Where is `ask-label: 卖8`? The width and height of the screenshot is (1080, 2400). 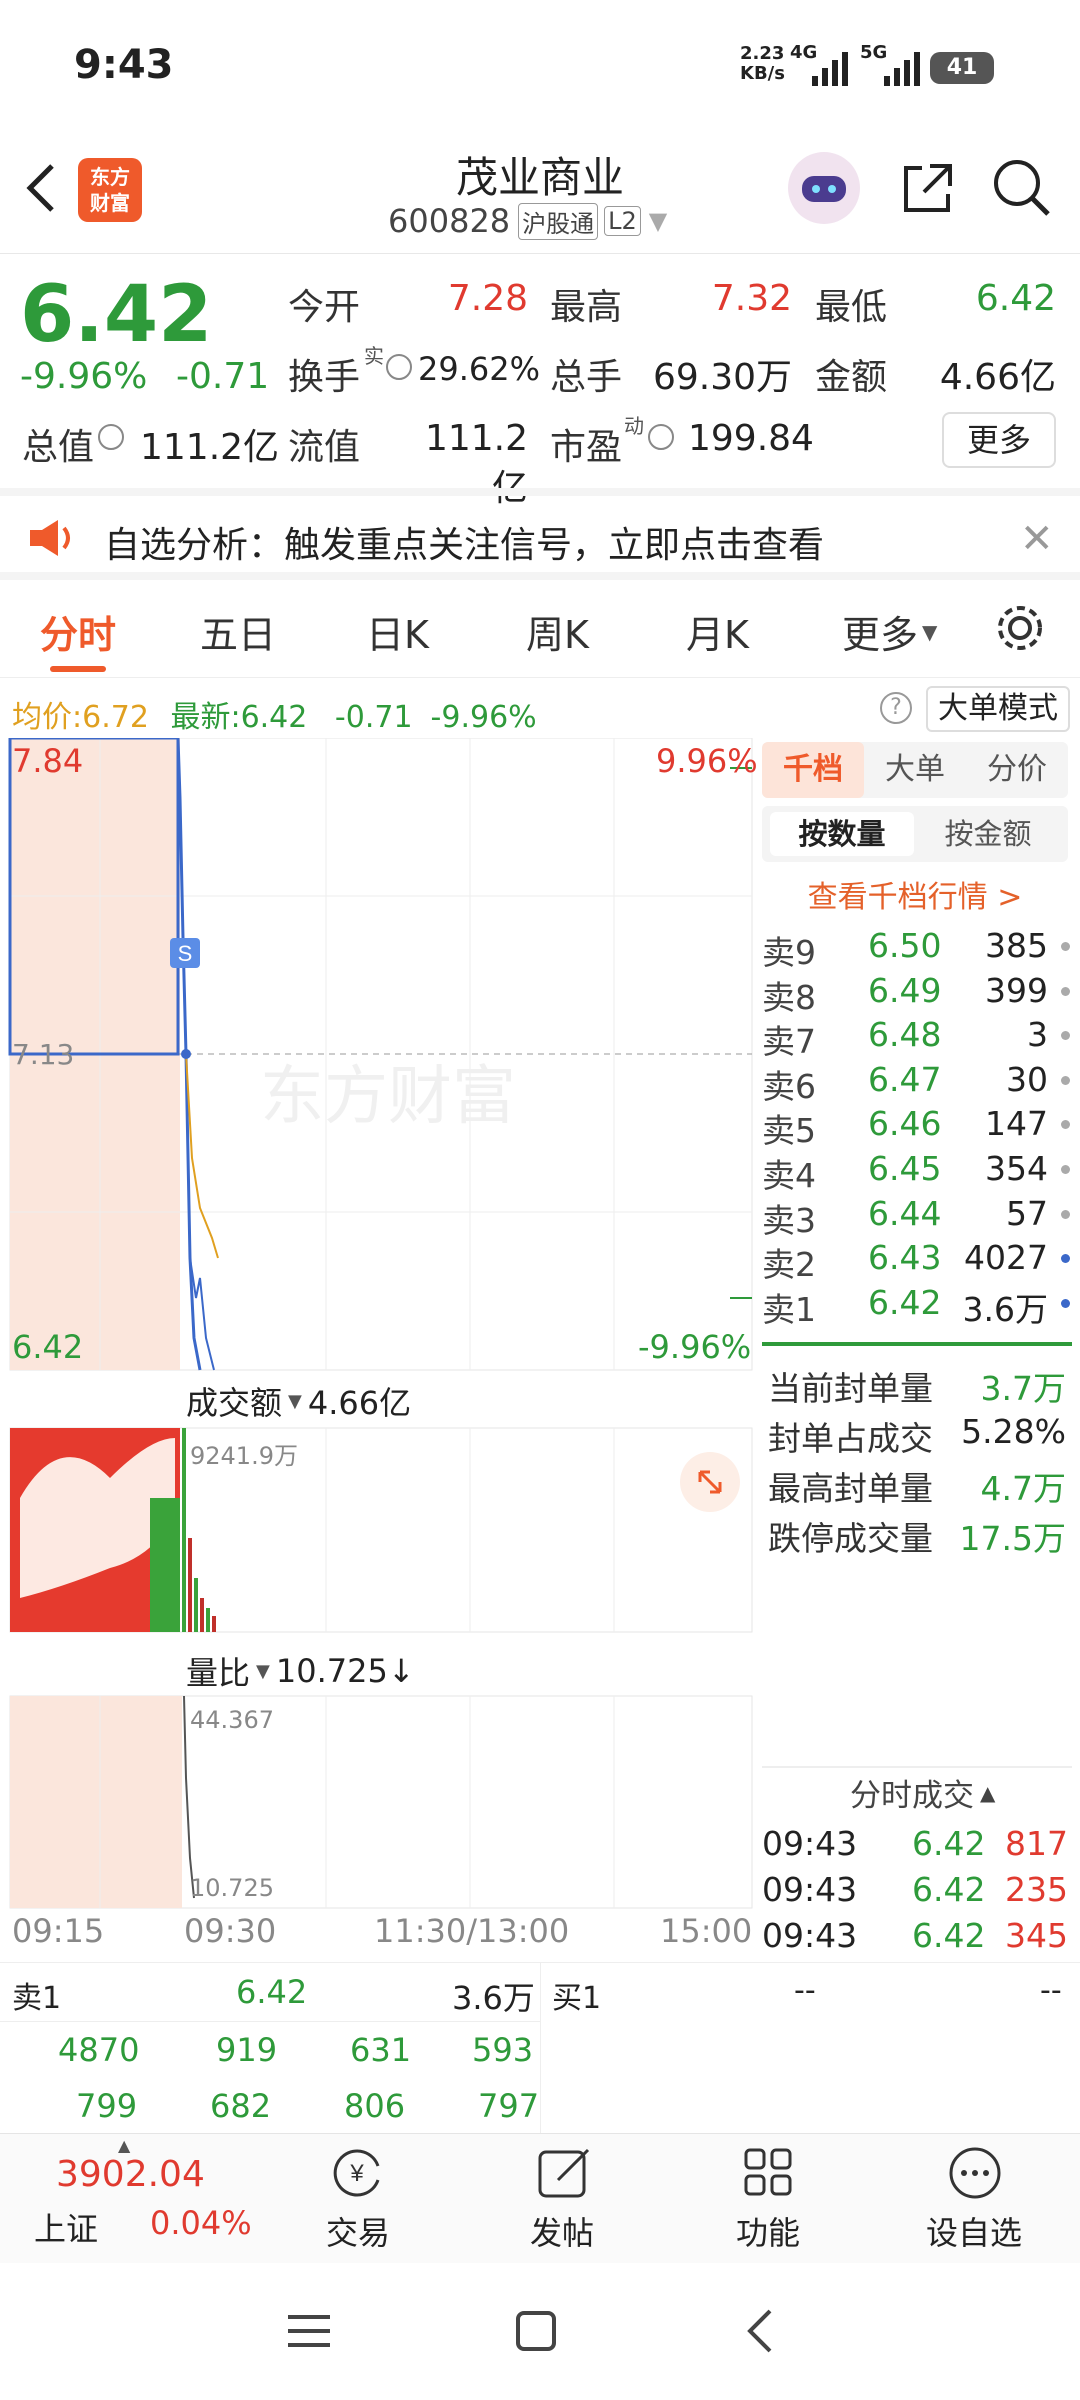 ask-label: 卖8 is located at coordinates (789, 997).